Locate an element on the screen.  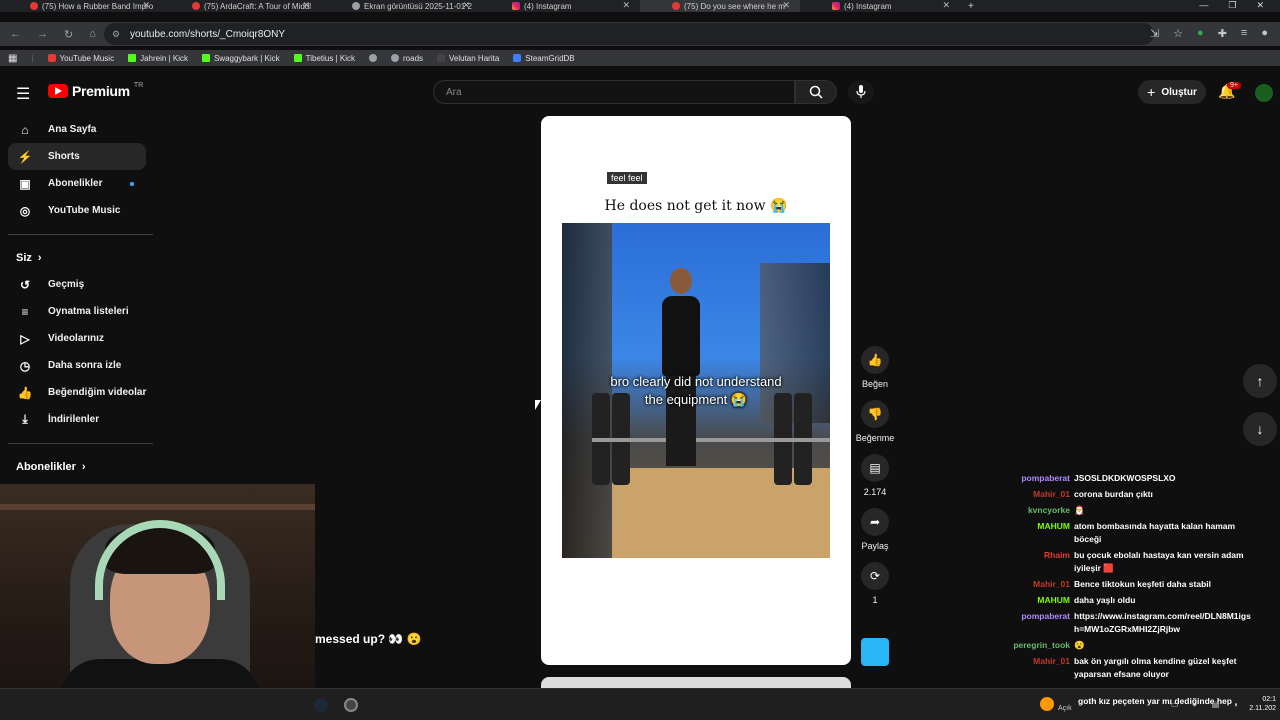
bookmark-youtube-music: YouTube Music is located at coordinates (80, 58).